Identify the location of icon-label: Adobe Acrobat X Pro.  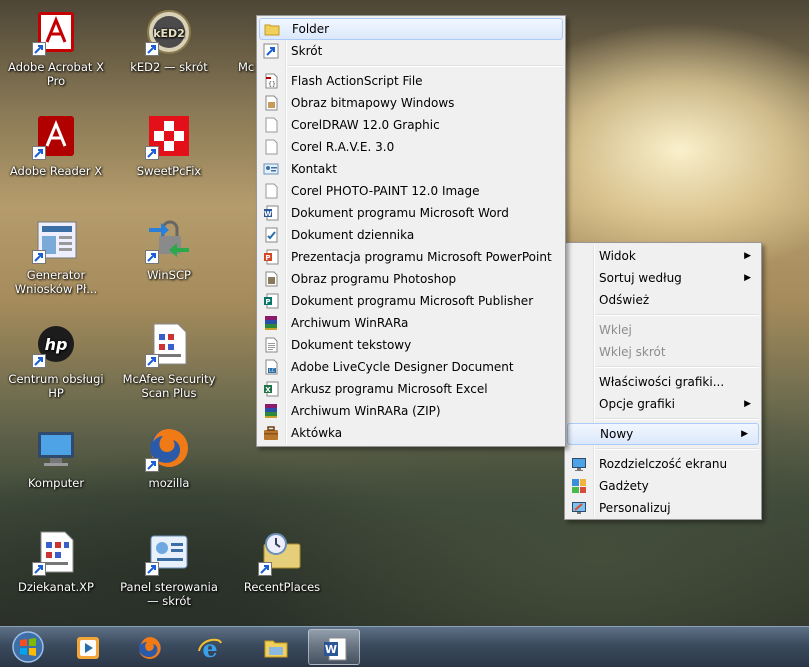
(56, 74).